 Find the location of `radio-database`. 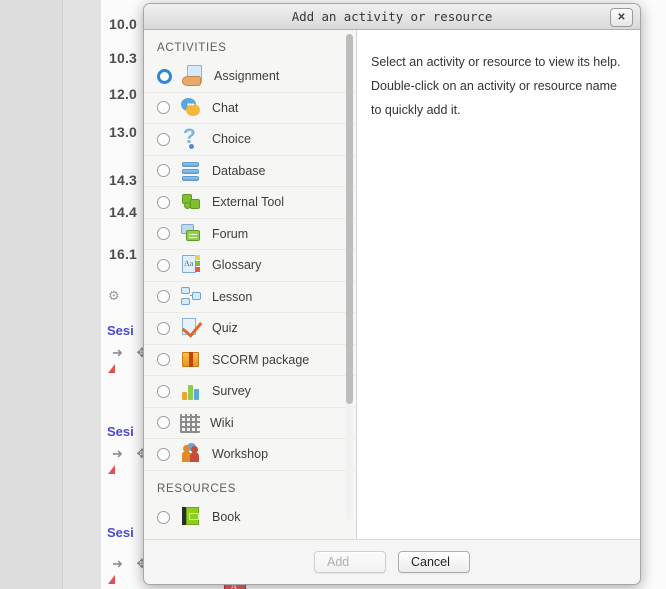

radio-database is located at coordinates (163, 171).